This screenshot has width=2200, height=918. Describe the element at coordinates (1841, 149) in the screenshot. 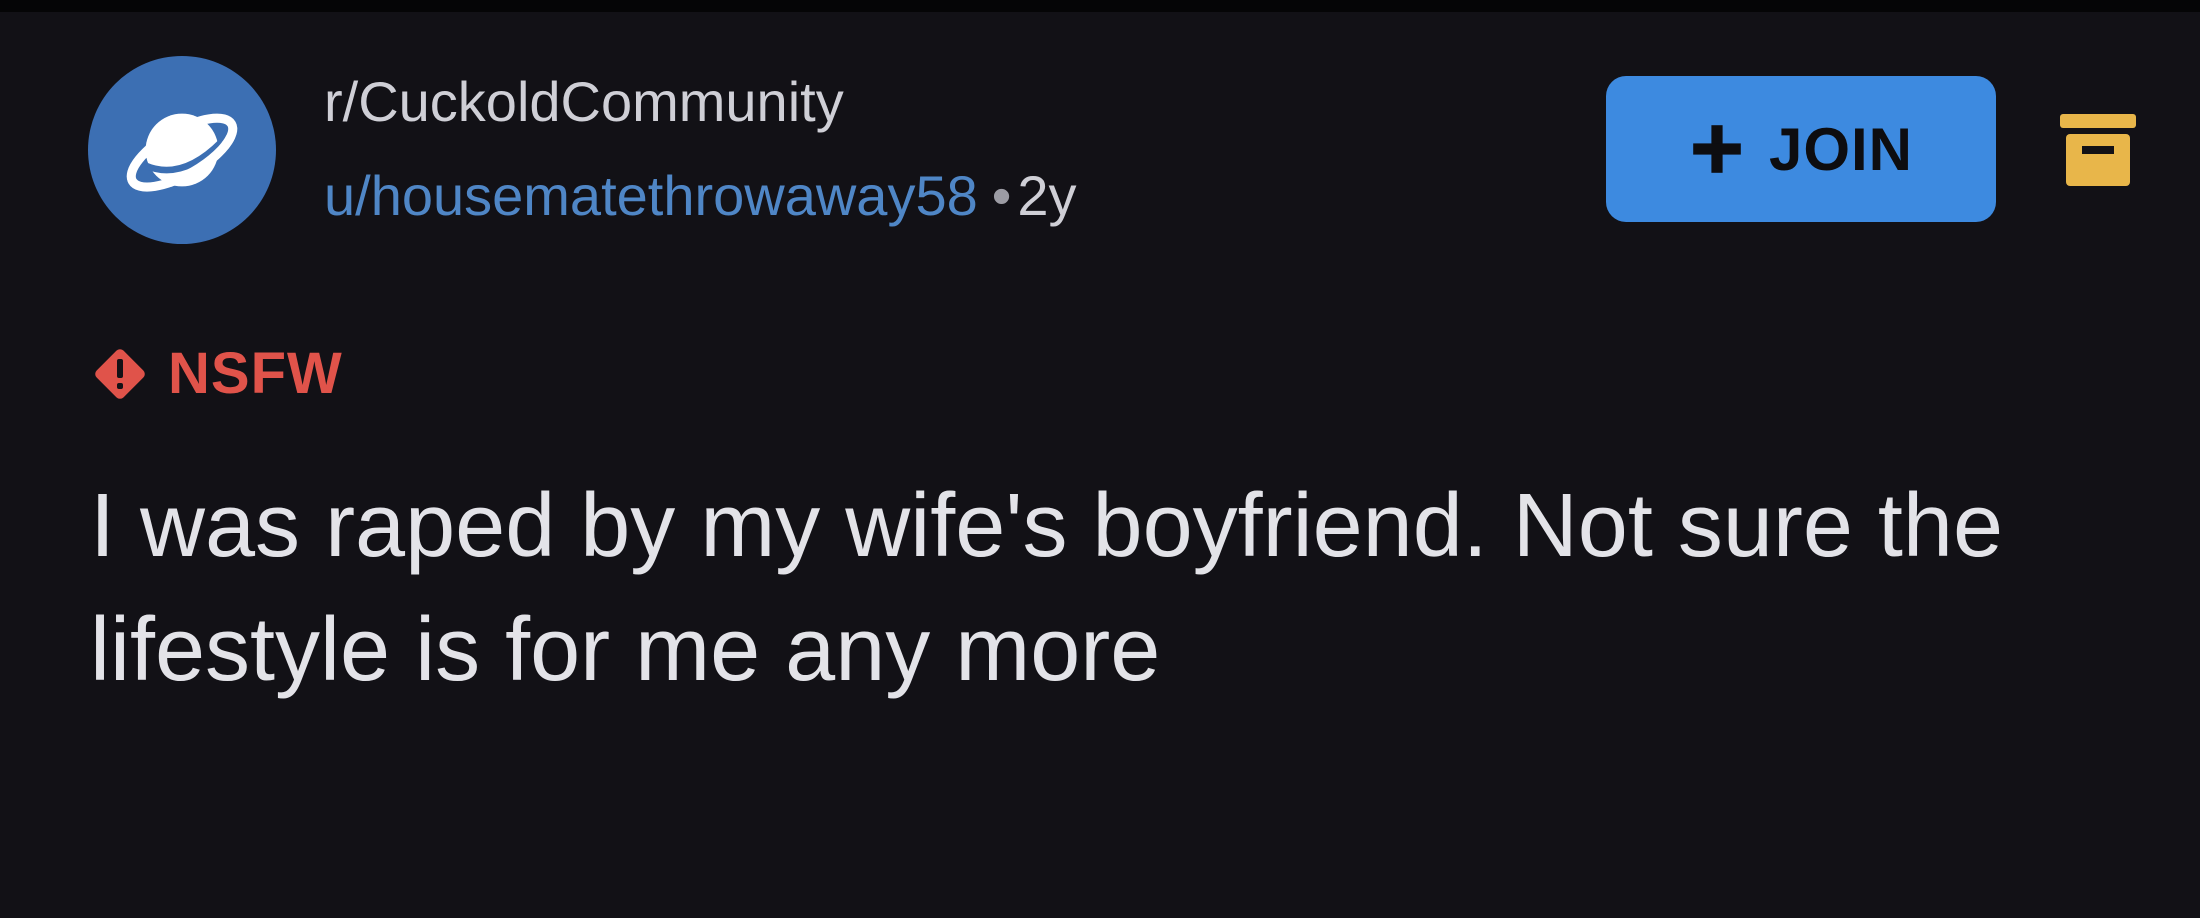

I see `join-label: JOIN` at that location.